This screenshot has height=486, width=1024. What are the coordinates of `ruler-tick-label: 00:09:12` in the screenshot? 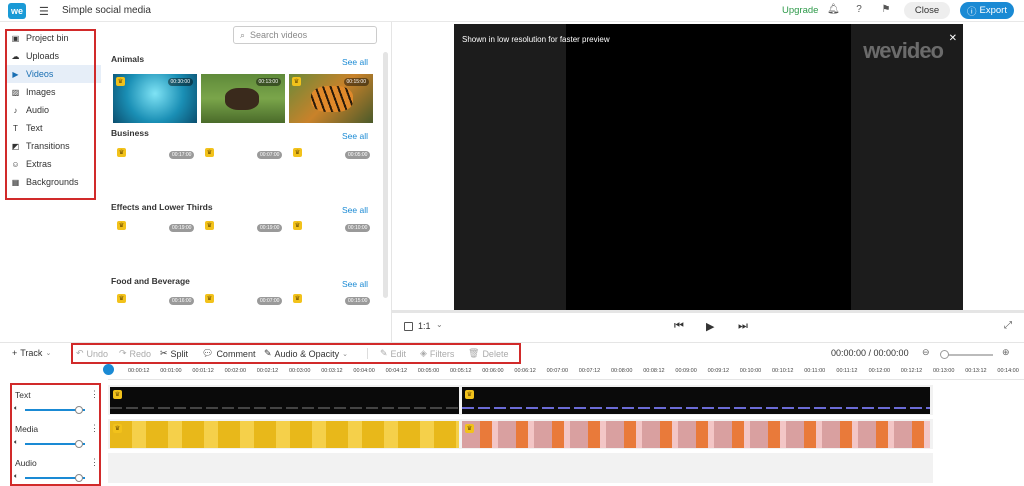 It's located at (718, 371).